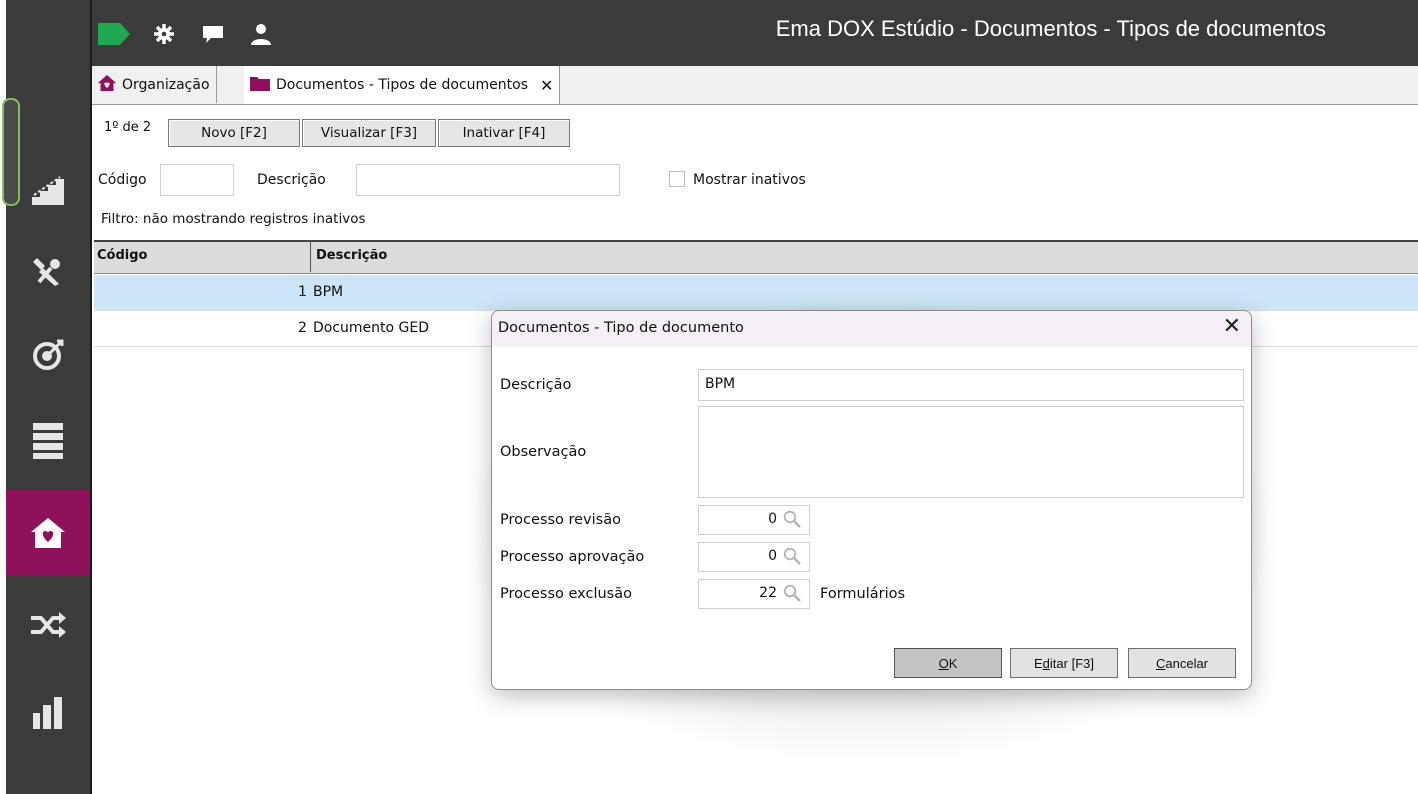 The height and width of the screenshot is (794, 1418). I want to click on sidebar-item-reports, so click(48, 713).